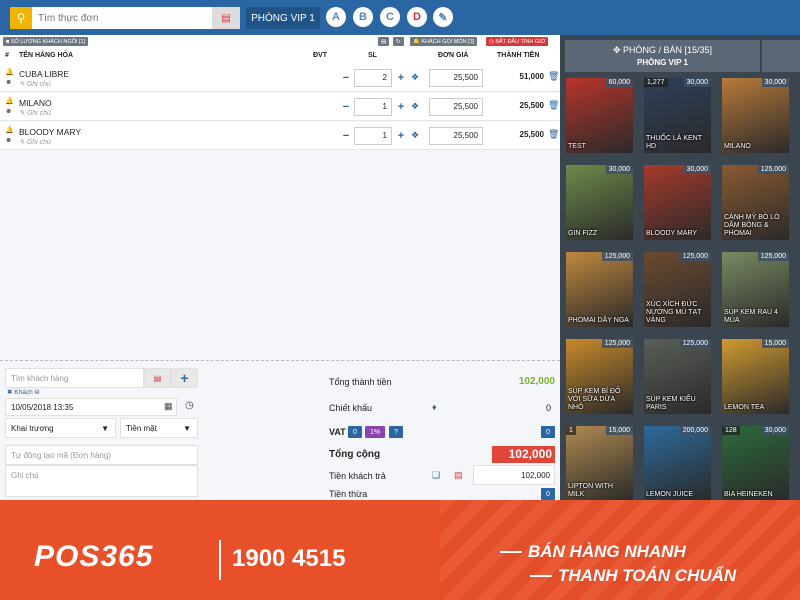 Image resolution: width=800 pixels, height=600 pixels. What do you see at coordinates (677, 376) in the screenshot?
I see `product-tile: 125,000 SÚP KEM KIỂU PARIS` at bounding box center [677, 376].